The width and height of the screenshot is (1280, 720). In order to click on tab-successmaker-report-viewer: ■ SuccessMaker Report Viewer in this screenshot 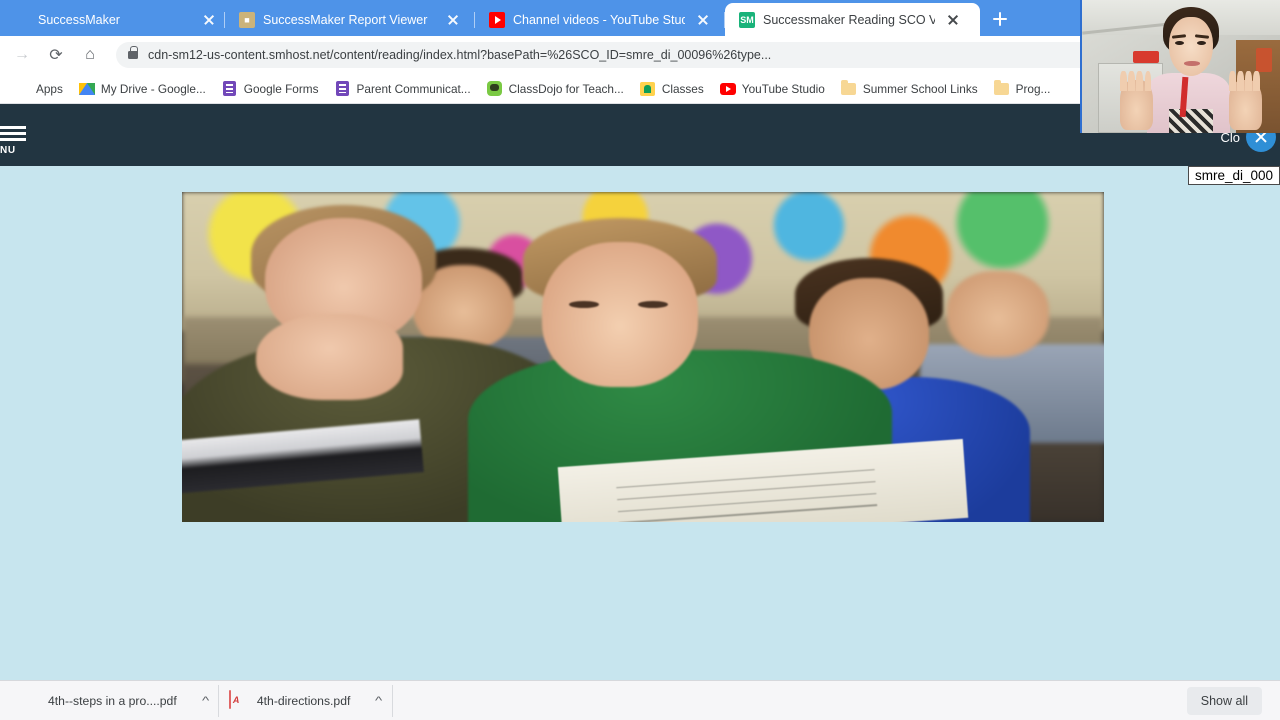, I will do `click(350, 19)`.